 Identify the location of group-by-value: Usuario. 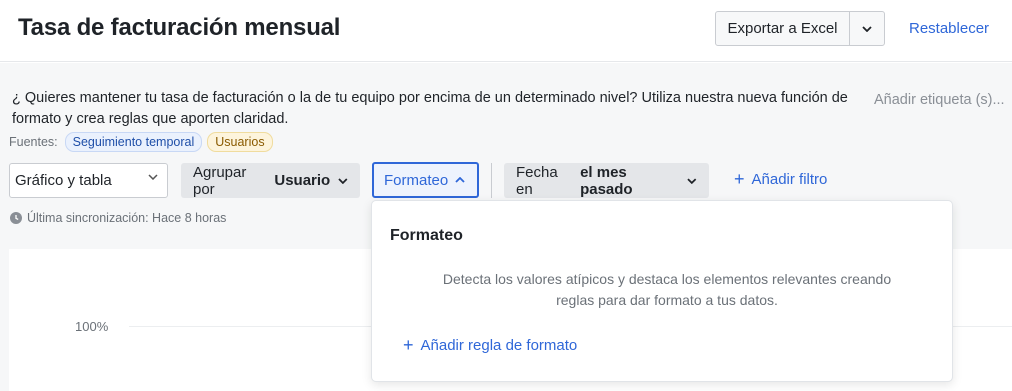
(302, 180).